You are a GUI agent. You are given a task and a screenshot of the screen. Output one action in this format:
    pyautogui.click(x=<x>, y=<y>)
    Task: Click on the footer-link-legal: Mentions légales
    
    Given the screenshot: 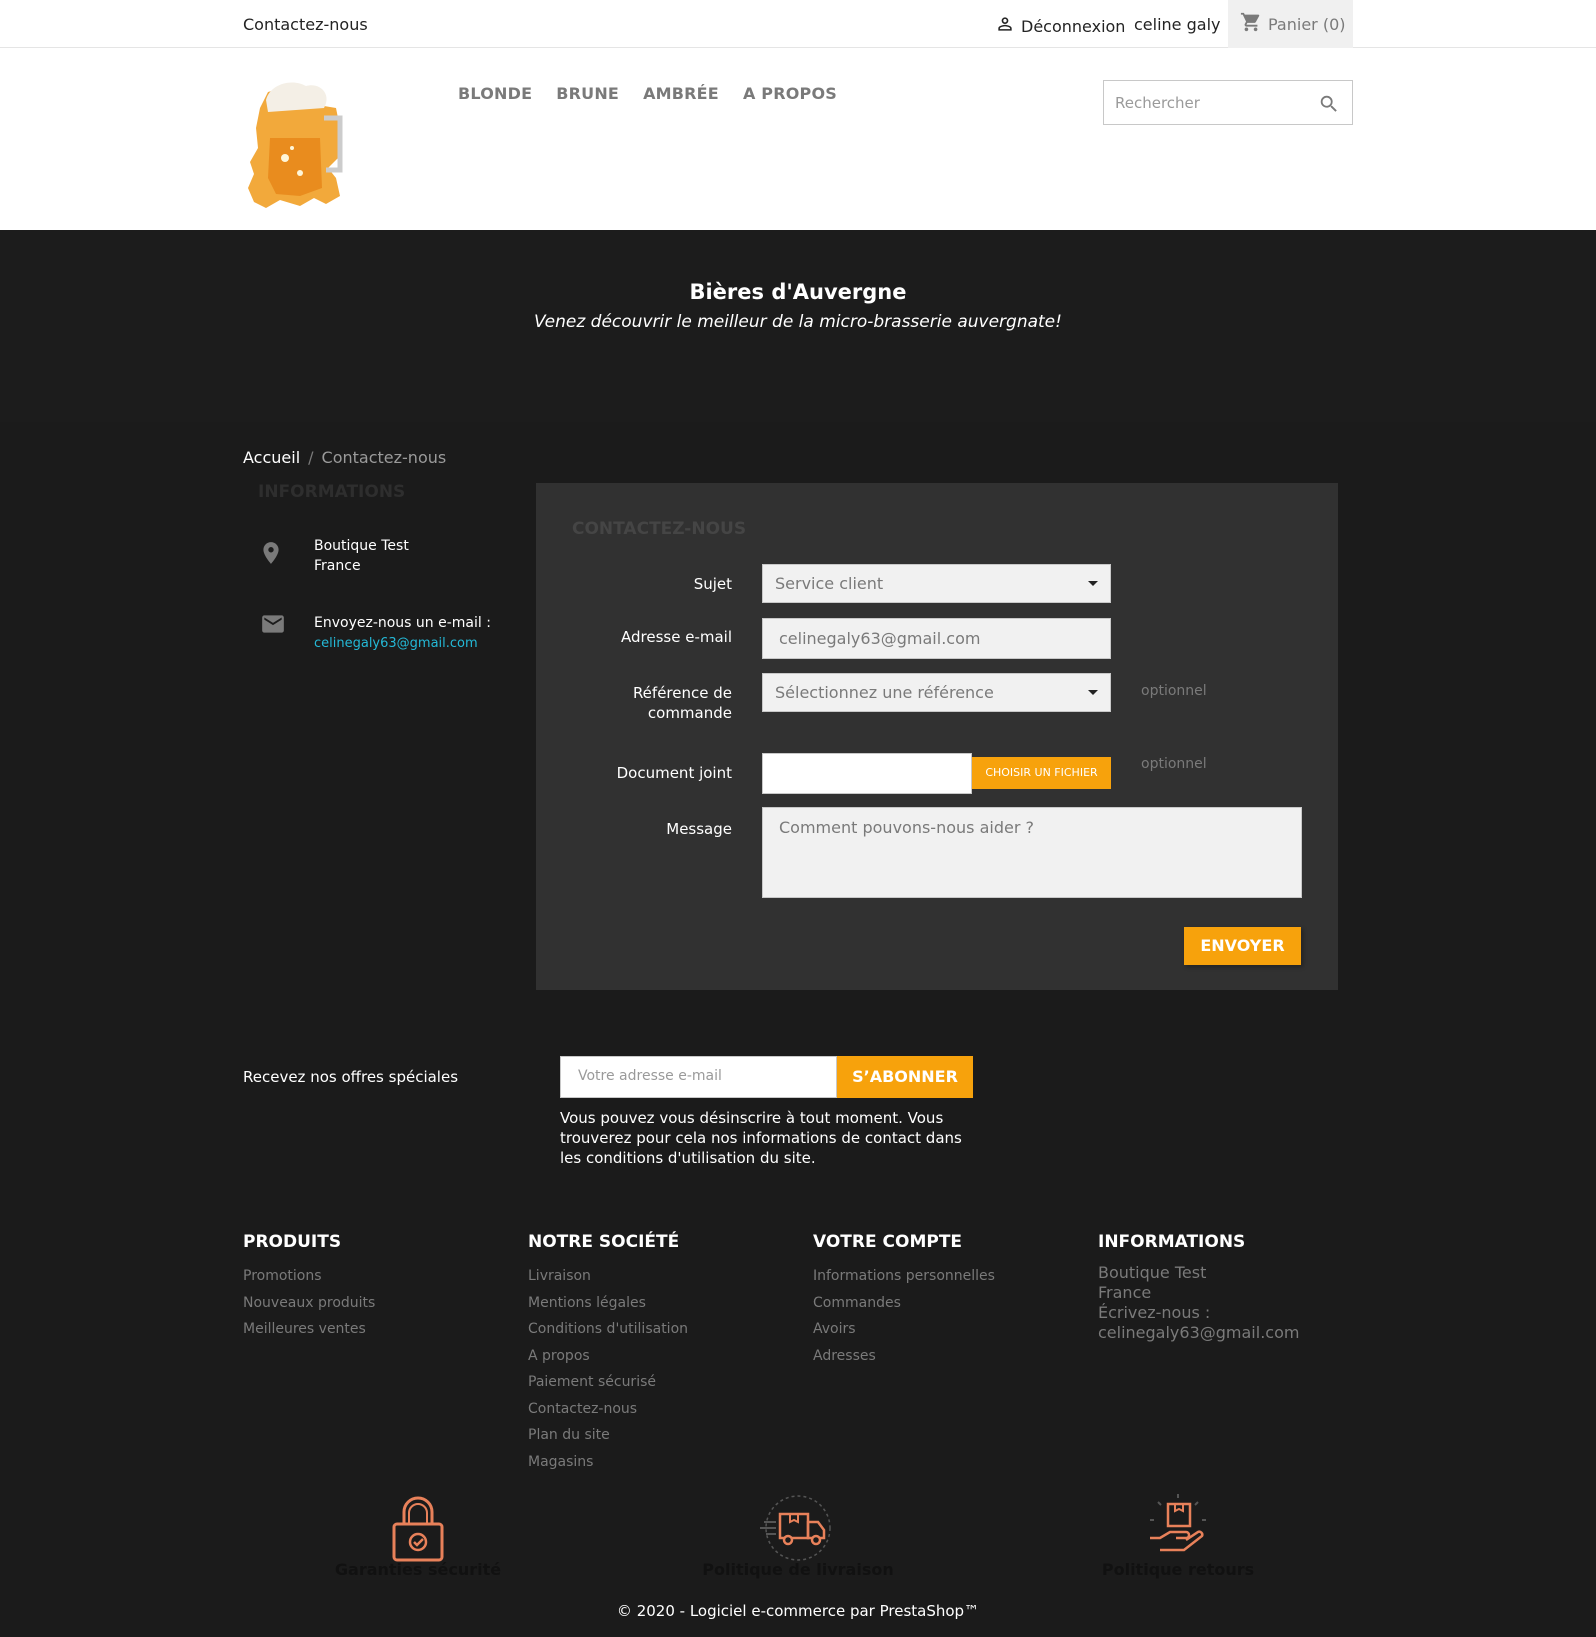 What is the action you would take?
    pyautogui.click(x=587, y=1303)
    